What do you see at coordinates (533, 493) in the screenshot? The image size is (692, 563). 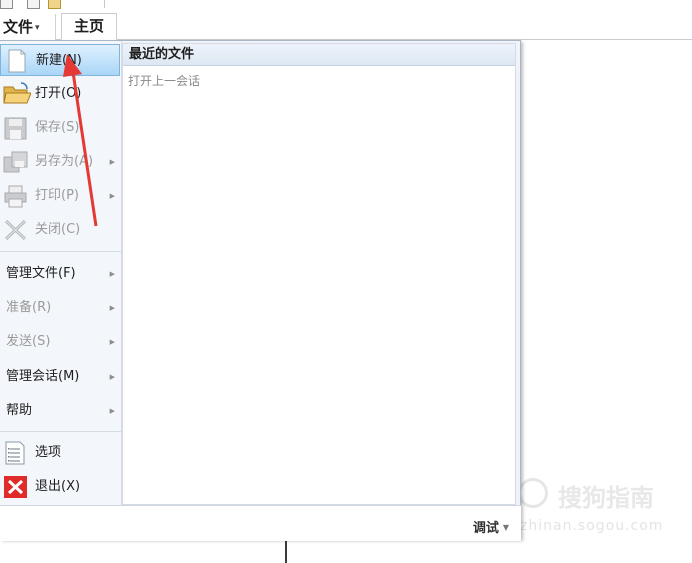 I see `watermark-logo-icon` at bounding box center [533, 493].